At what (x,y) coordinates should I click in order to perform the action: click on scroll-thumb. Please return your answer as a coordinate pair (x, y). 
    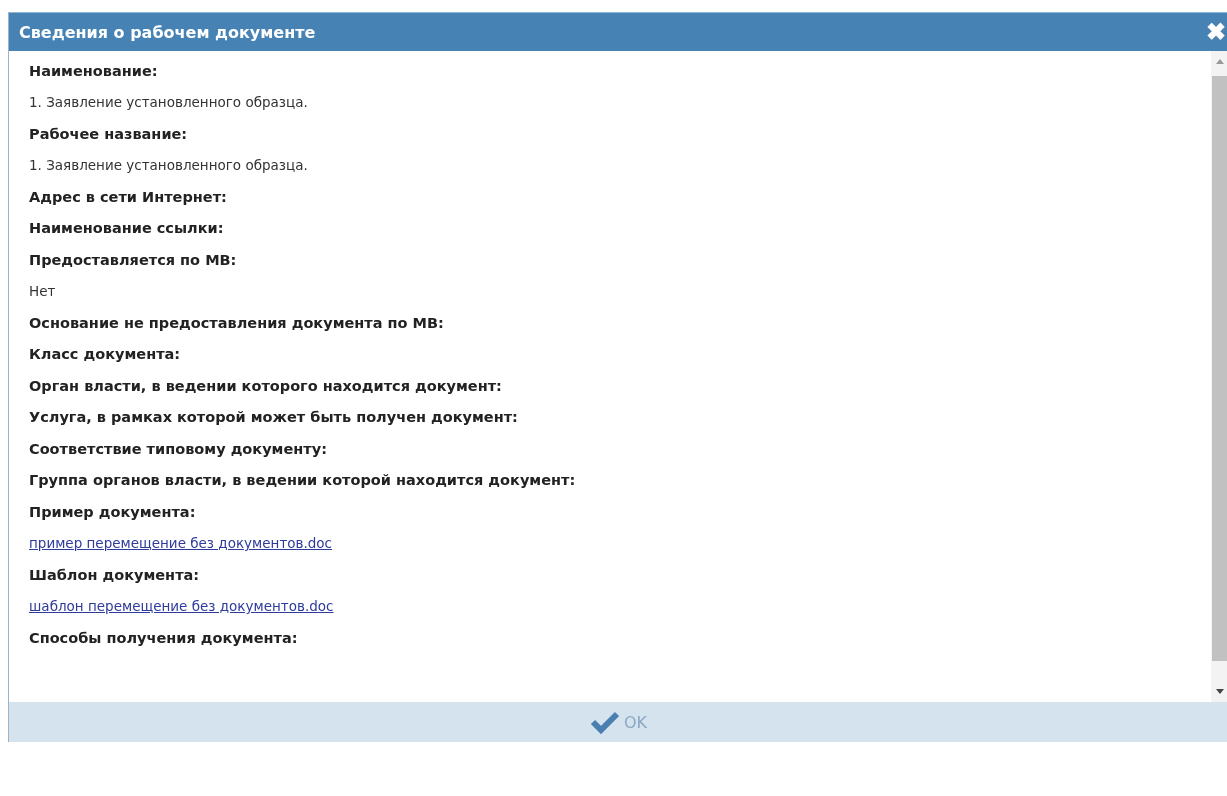
    Looking at the image, I should click on (1219, 368).